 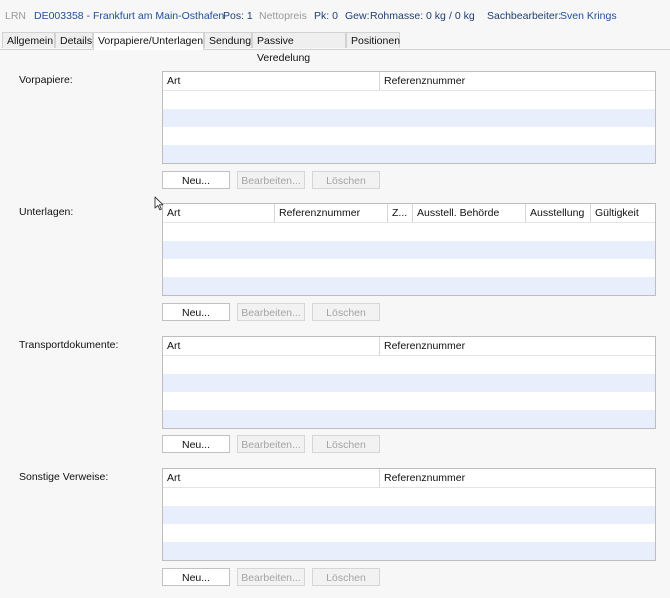 What do you see at coordinates (346, 444) in the screenshot?
I see `transportdokumente-delete-button: Löschen` at bounding box center [346, 444].